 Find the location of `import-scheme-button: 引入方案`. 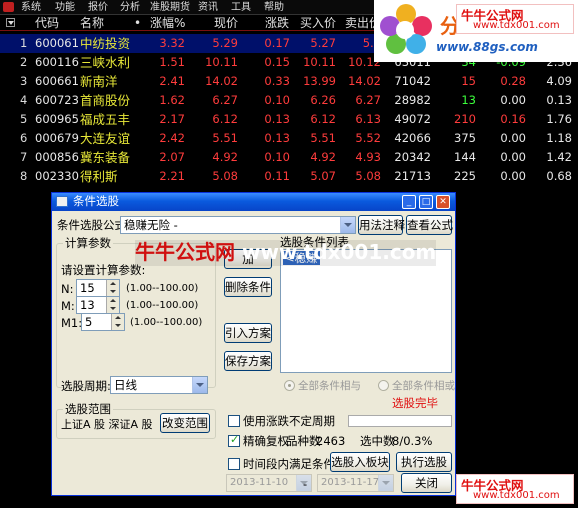

import-scheme-button: 引入方案 is located at coordinates (248, 333).